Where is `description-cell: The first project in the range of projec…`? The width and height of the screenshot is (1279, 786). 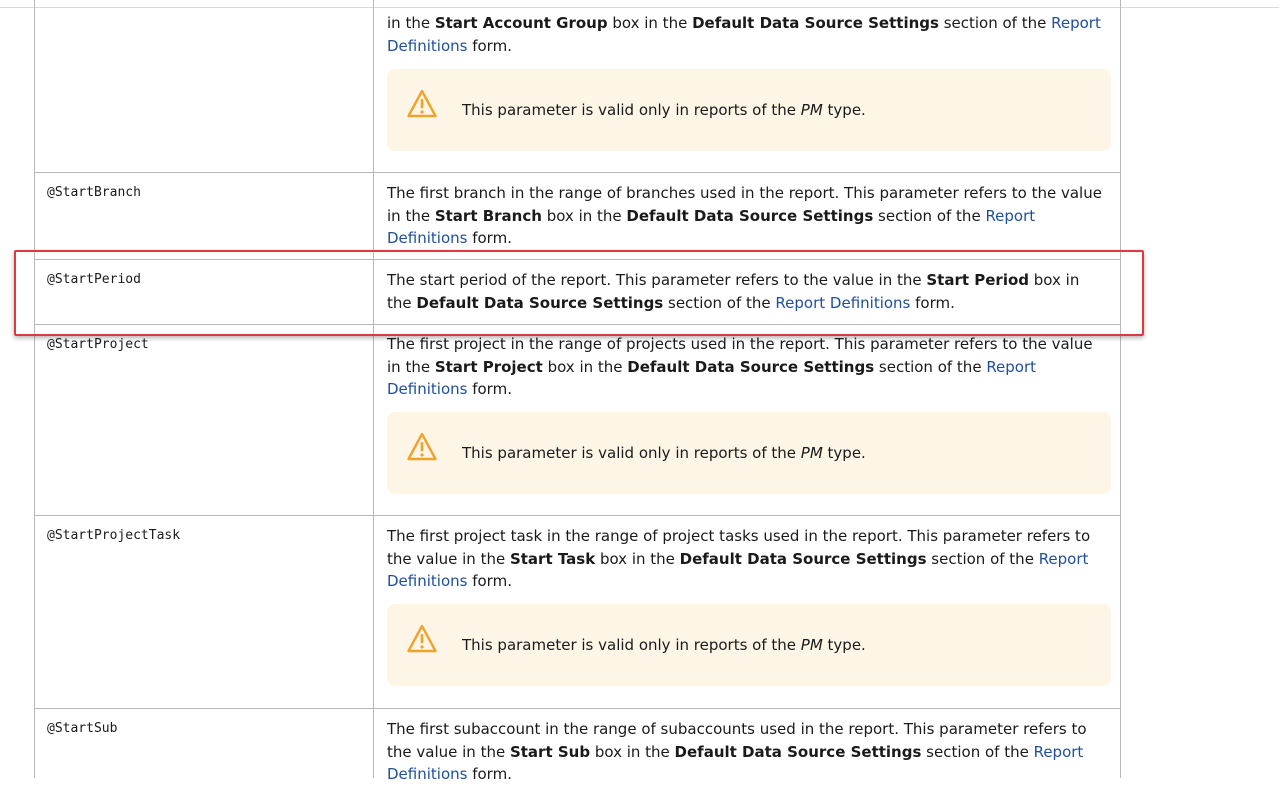
description-cell: The first project in the range of projec… is located at coordinates (747, 419).